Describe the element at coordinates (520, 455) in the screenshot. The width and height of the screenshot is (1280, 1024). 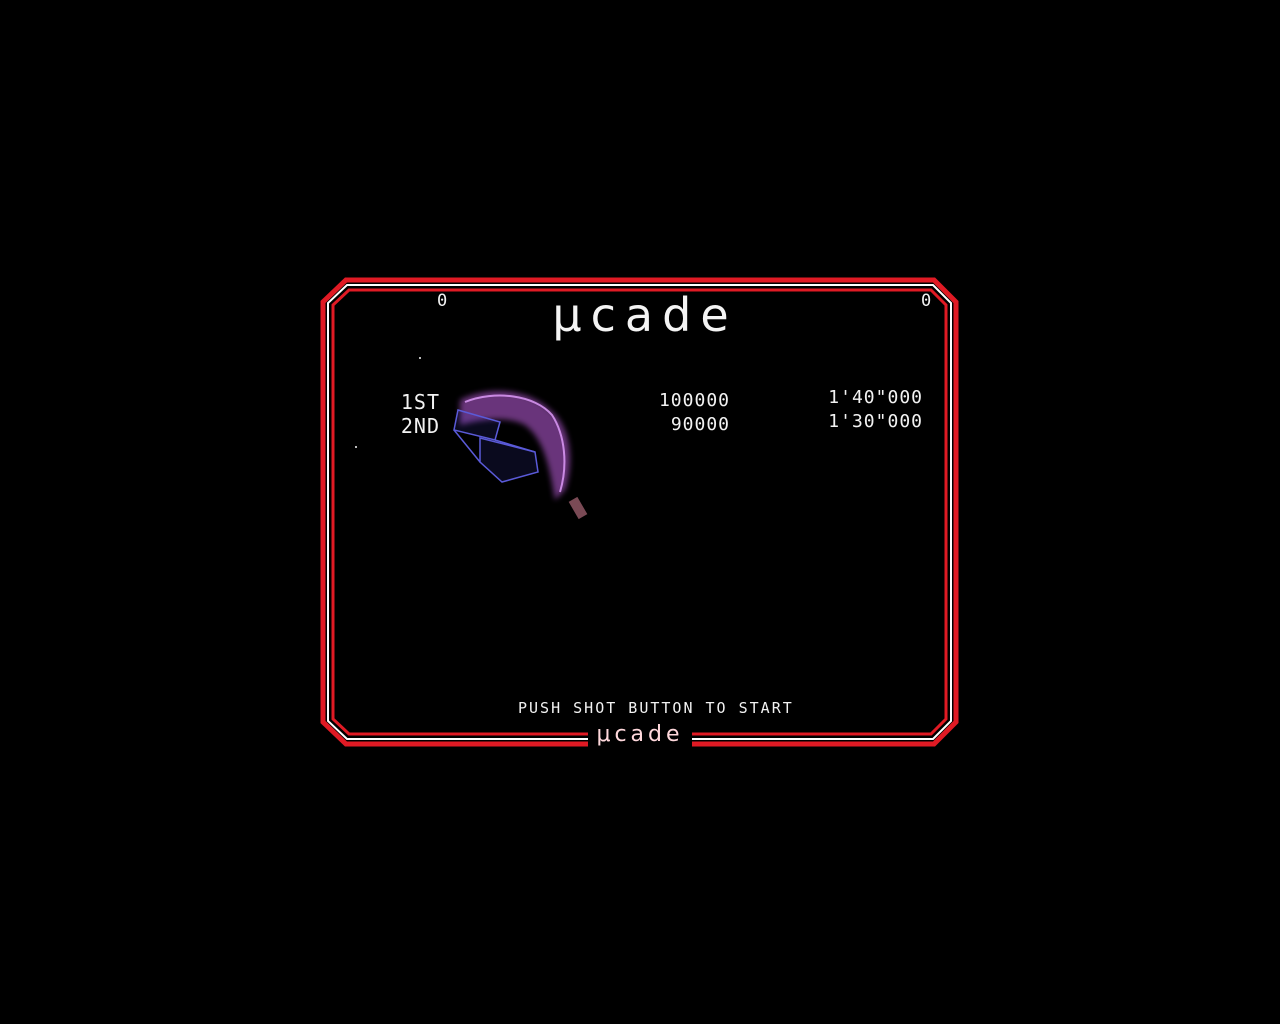
I see `ship-graphic` at that location.